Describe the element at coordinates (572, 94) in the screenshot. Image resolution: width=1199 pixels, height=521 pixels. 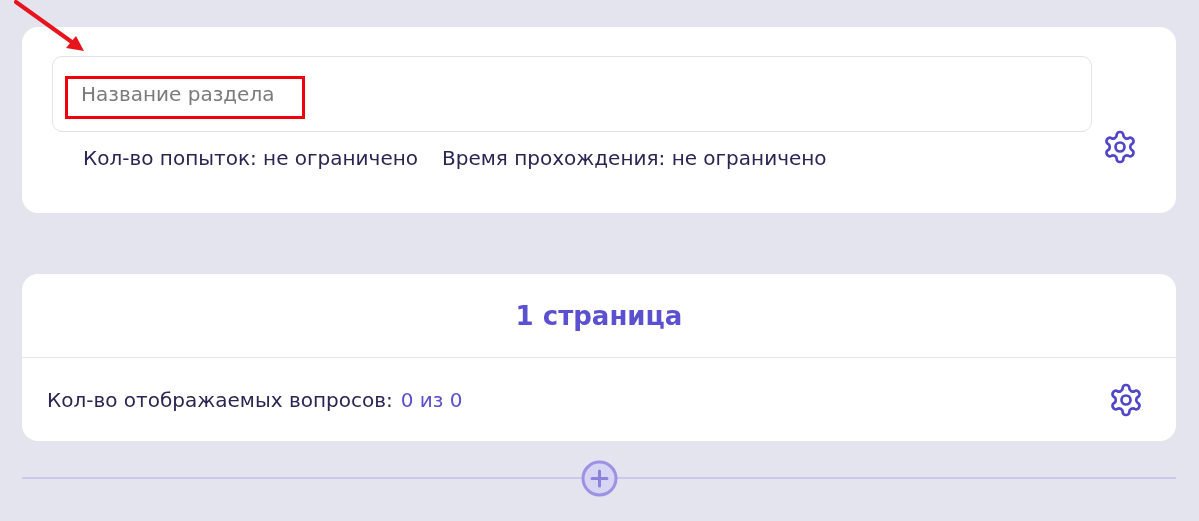
I see `section-name-field: Название раздела` at that location.